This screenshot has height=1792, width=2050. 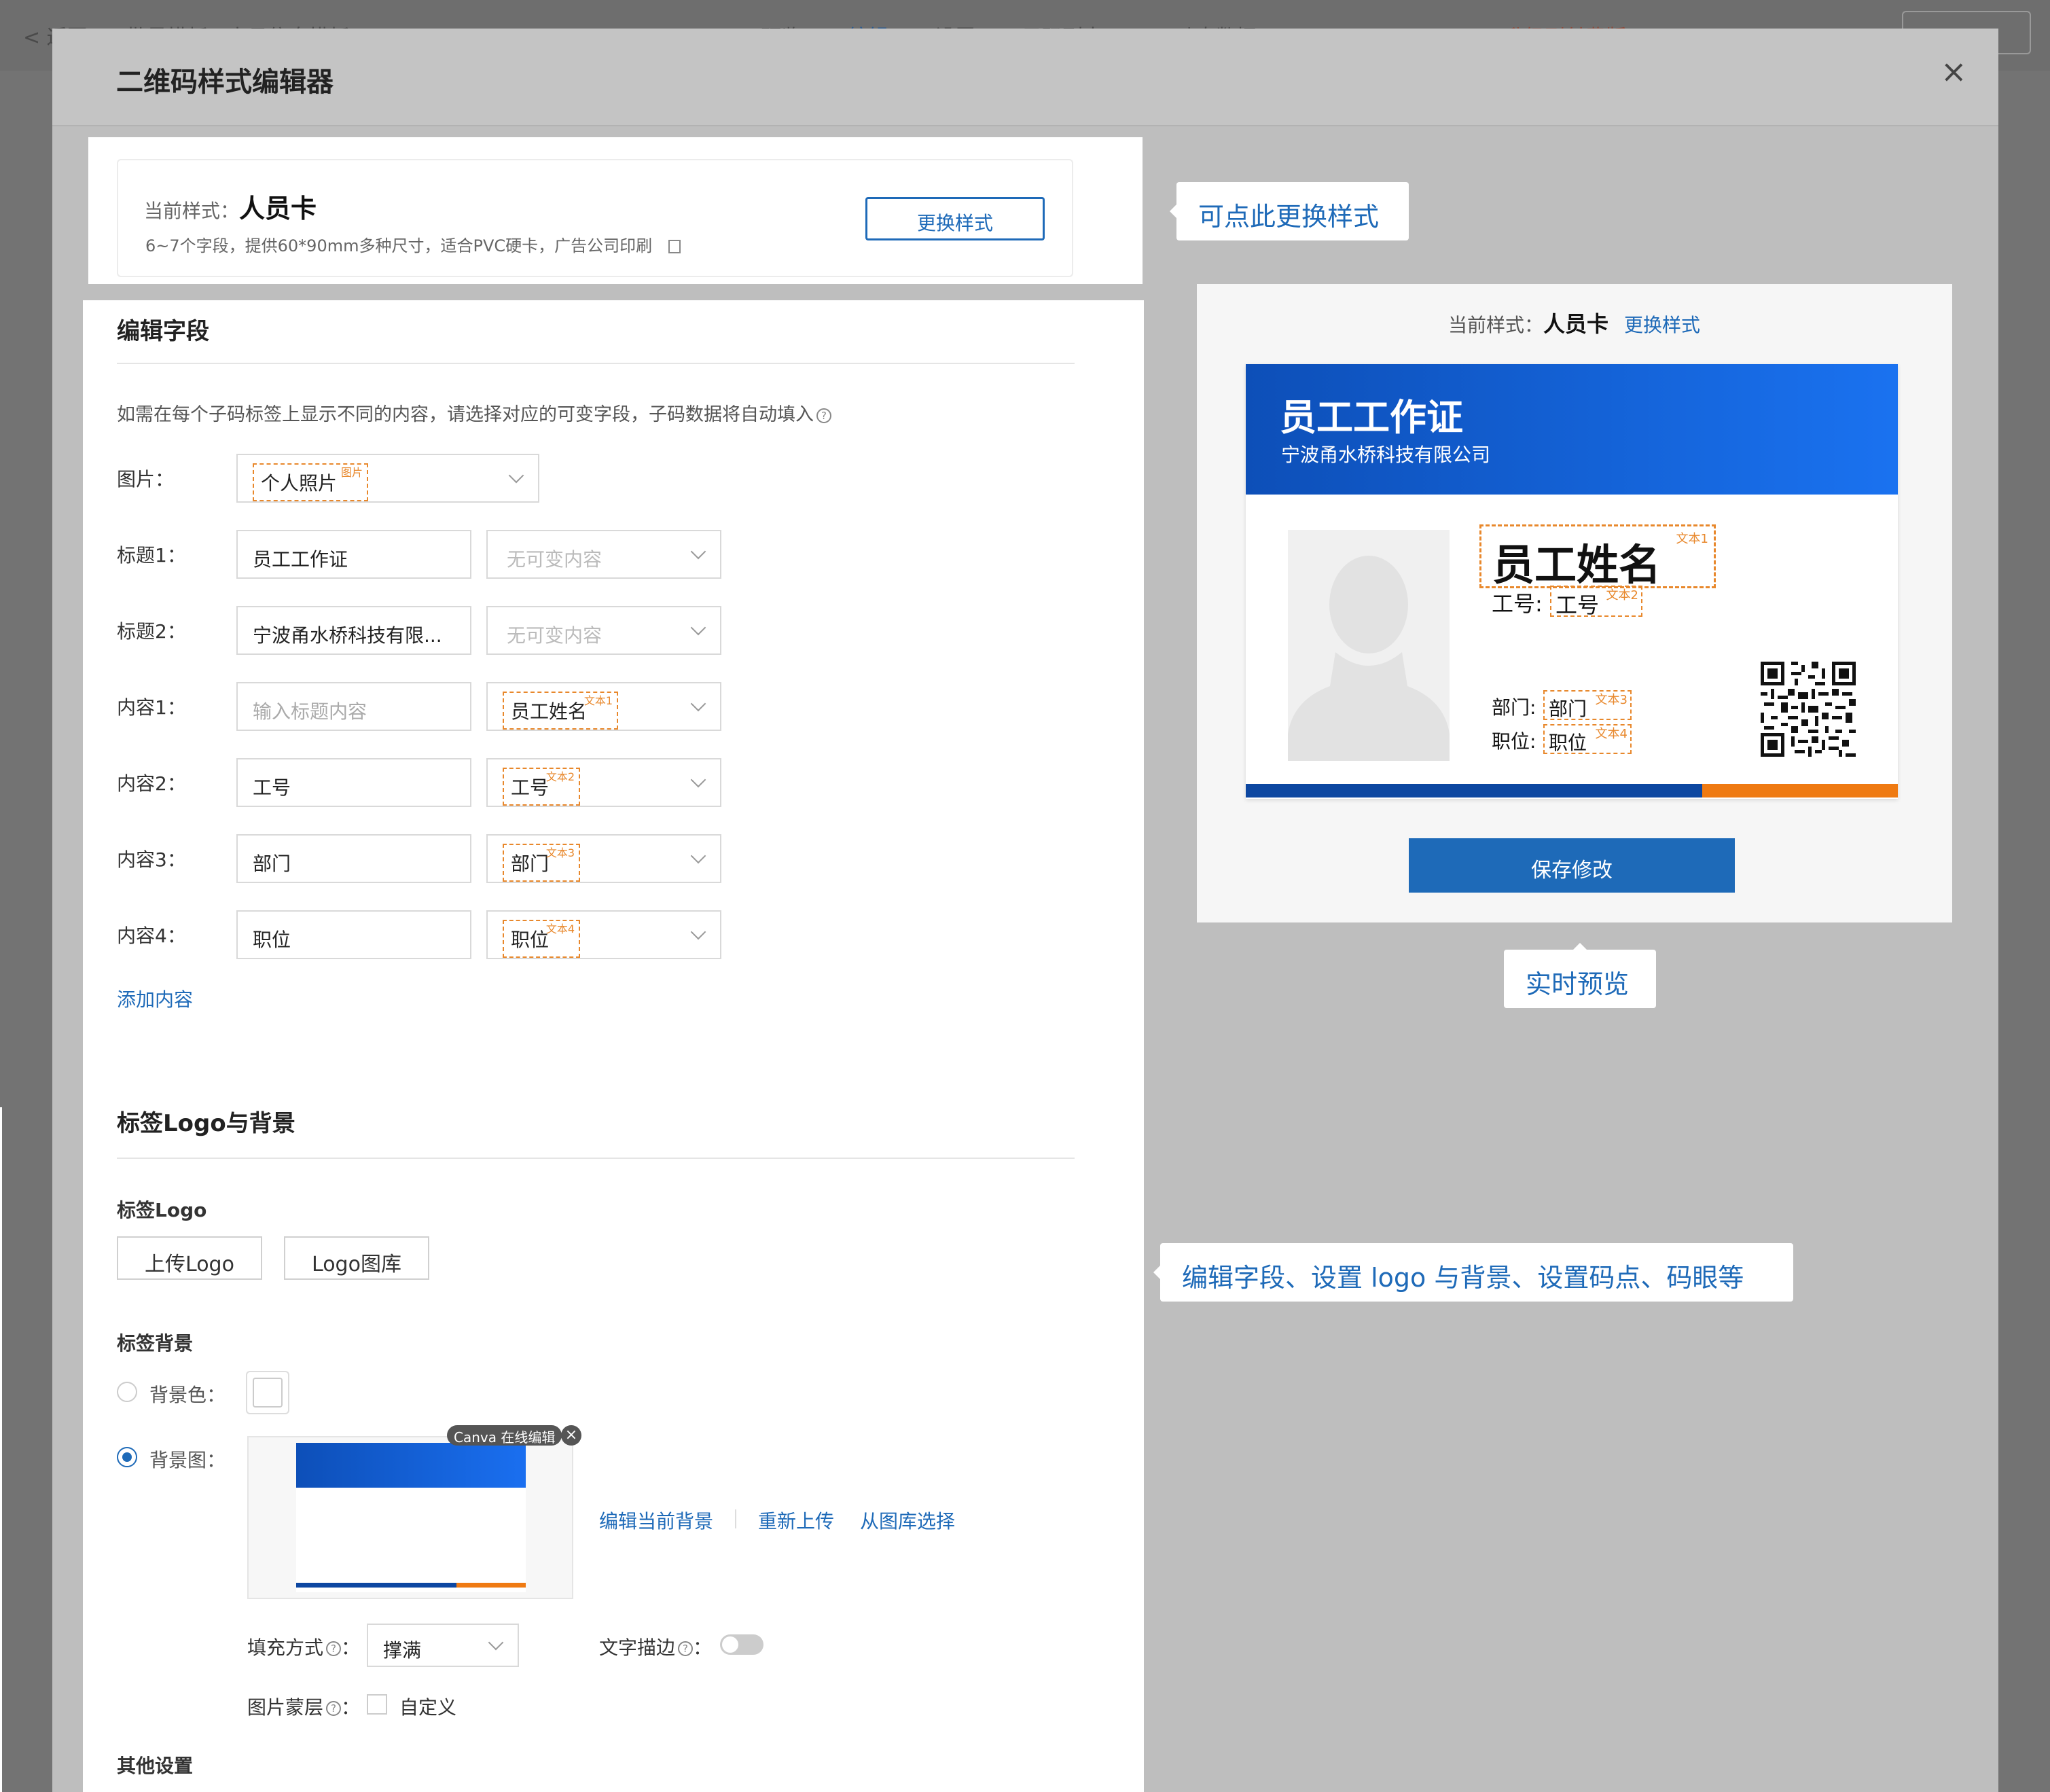 I want to click on live-preview-callout: 实时预览, so click(x=1580, y=975).